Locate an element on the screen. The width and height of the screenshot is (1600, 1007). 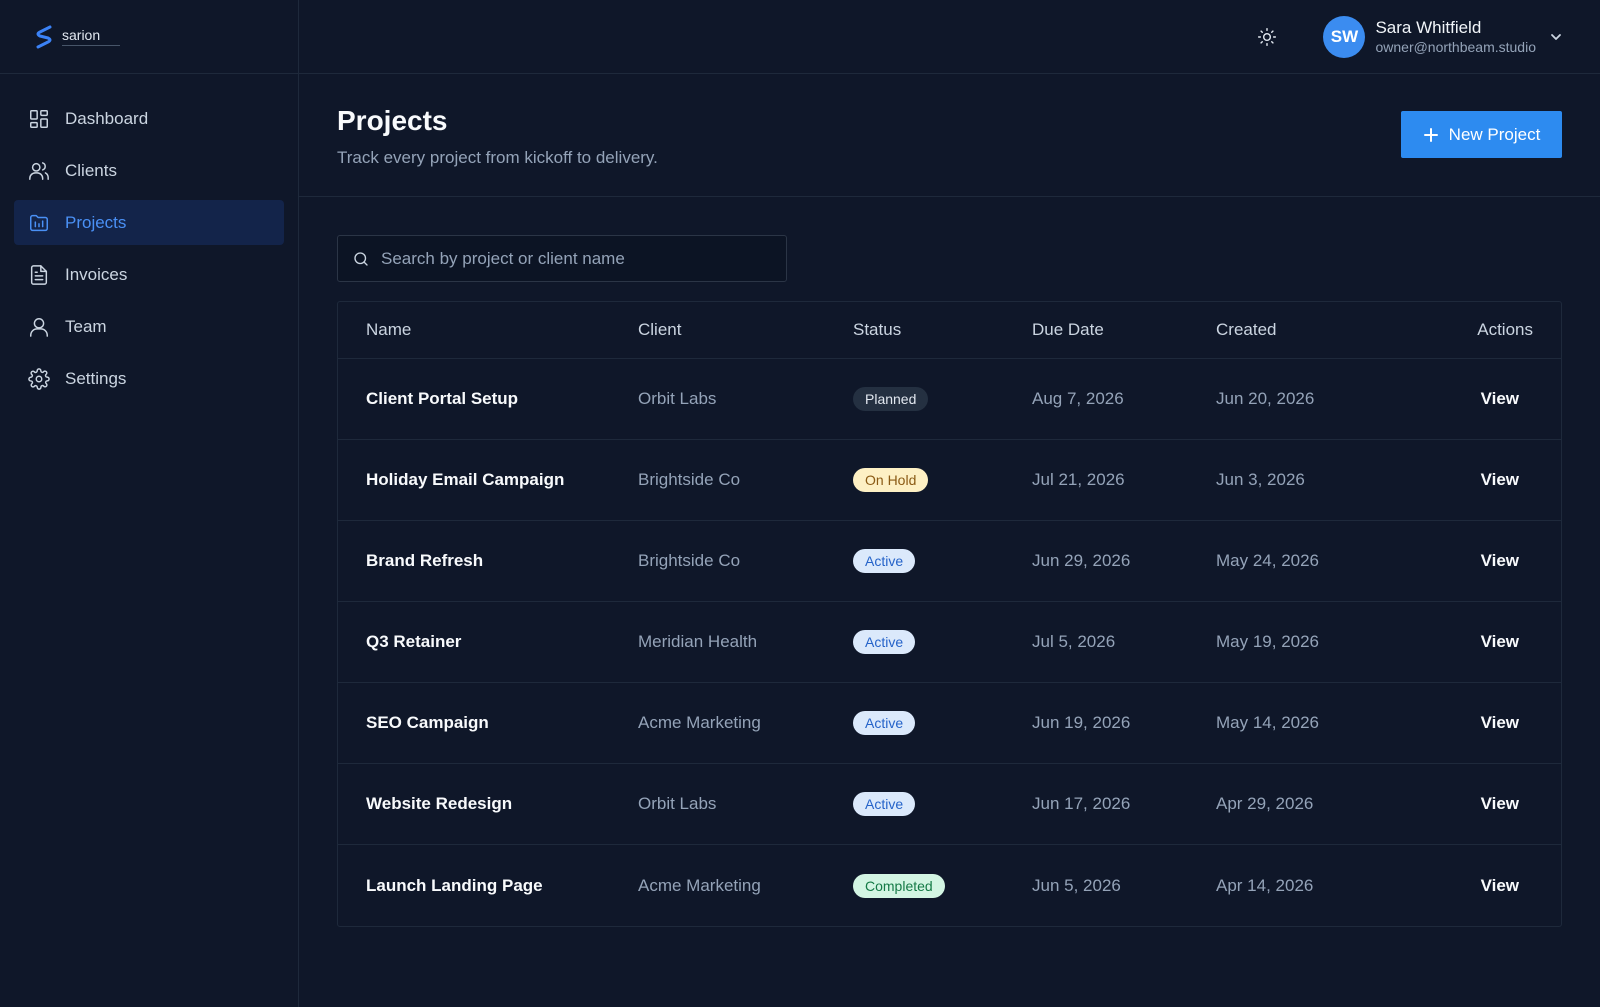
sidebar-item-label: Dashboard is located at coordinates (107, 118).